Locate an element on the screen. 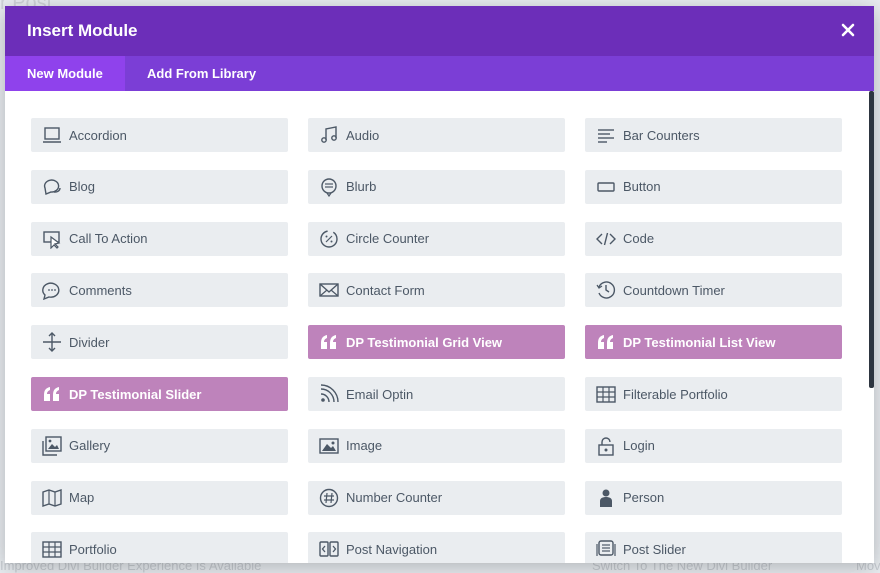 This screenshot has width=880, height=573. modal-tabs: New Module Add From Library is located at coordinates (439, 73).